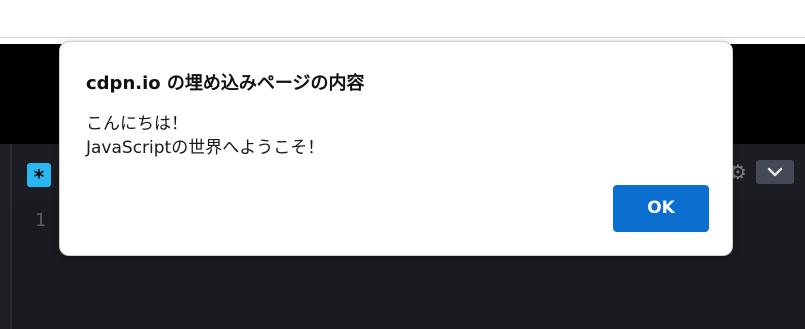 This screenshot has width=805, height=329. What do you see at coordinates (41, 220) in the screenshot?
I see `line-number: 1` at bounding box center [41, 220].